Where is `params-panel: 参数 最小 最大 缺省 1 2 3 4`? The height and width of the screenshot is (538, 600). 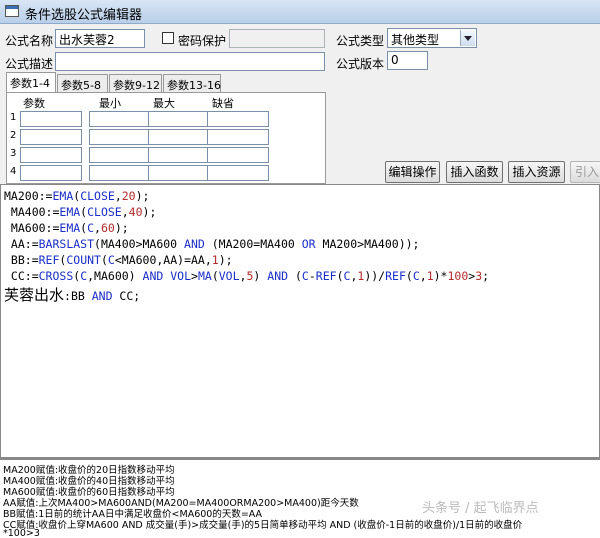 params-panel: 参数 最小 最大 缺省 1 2 3 4 is located at coordinates (166, 138).